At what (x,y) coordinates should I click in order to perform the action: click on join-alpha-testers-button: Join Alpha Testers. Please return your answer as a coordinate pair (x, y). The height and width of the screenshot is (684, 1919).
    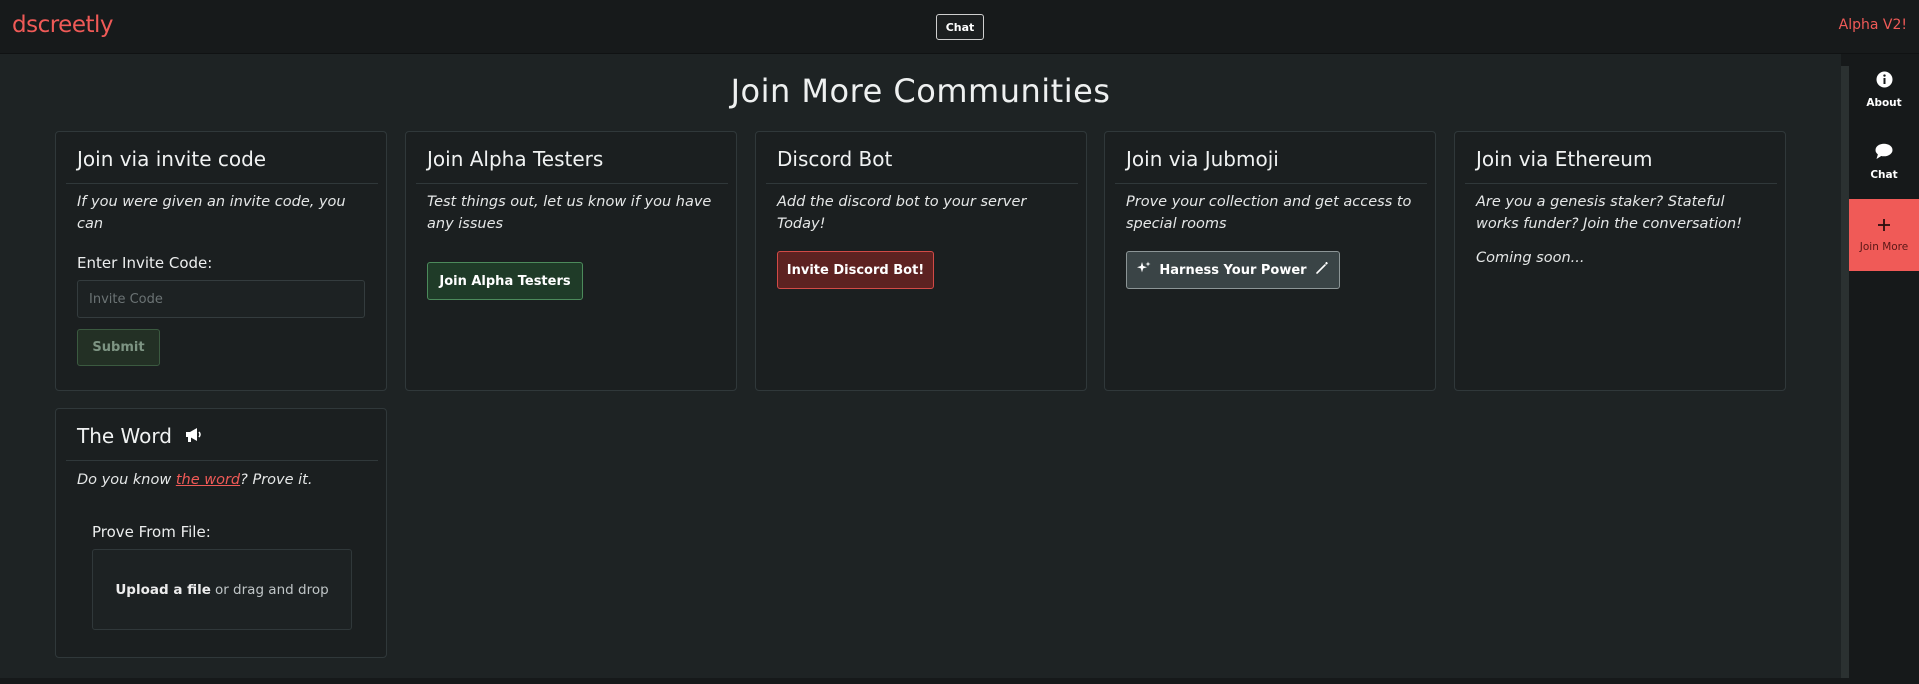
    Looking at the image, I should click on (505, 281).